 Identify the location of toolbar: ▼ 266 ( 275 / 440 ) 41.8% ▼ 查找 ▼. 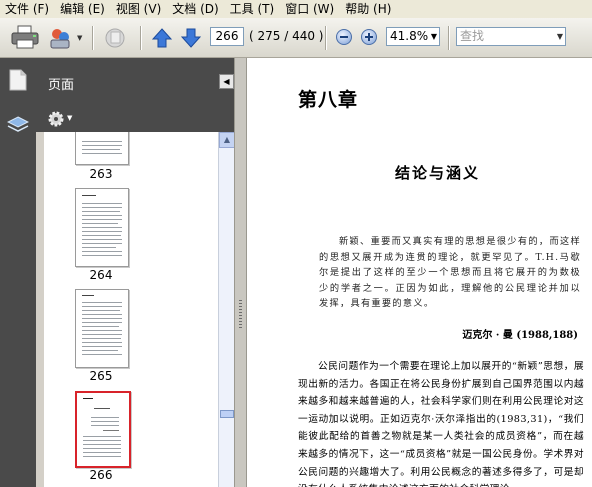
(296, 38).